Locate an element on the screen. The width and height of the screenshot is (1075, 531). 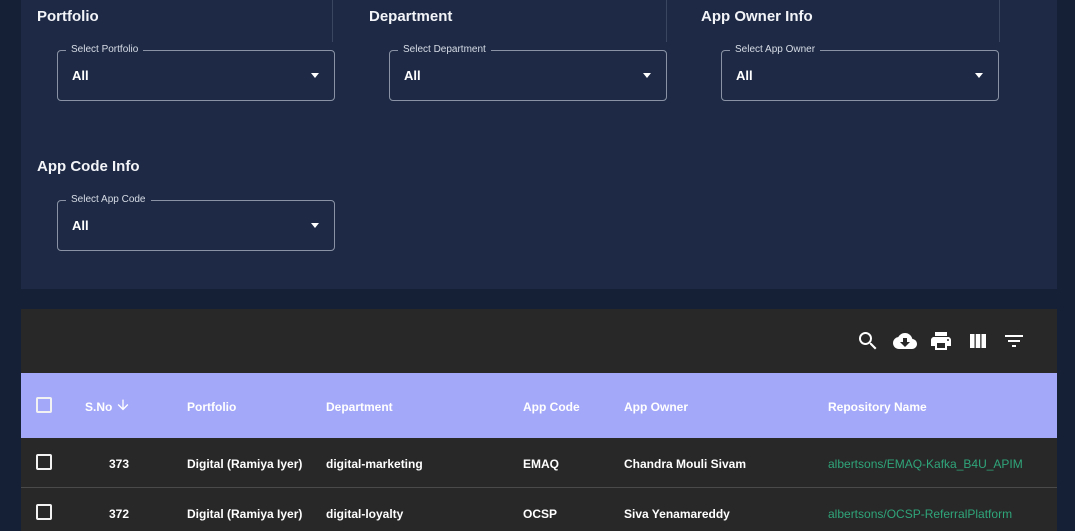
arrow-down-sort-icon is located at coordinates (123, 405).